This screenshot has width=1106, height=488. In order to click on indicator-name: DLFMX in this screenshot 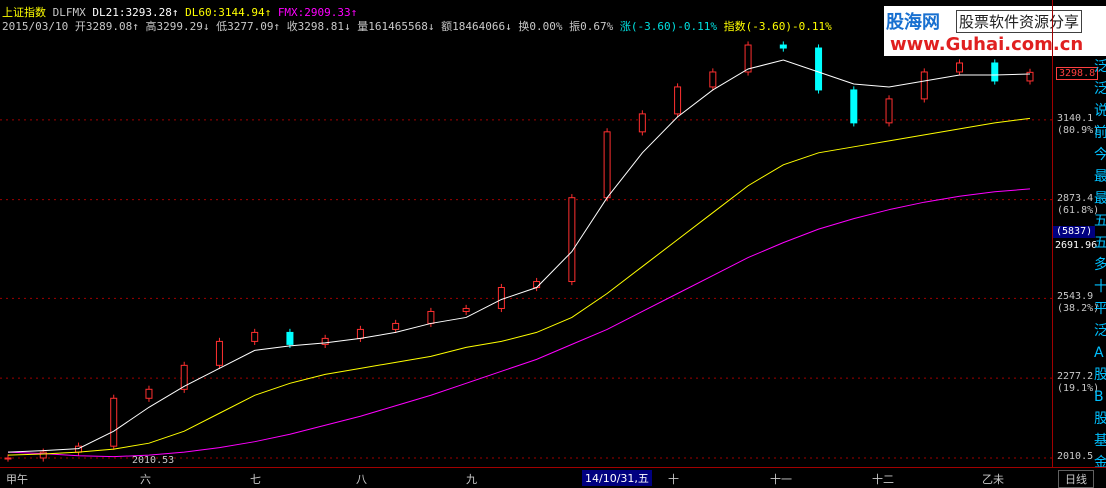, I will do `click(69, 12)`.